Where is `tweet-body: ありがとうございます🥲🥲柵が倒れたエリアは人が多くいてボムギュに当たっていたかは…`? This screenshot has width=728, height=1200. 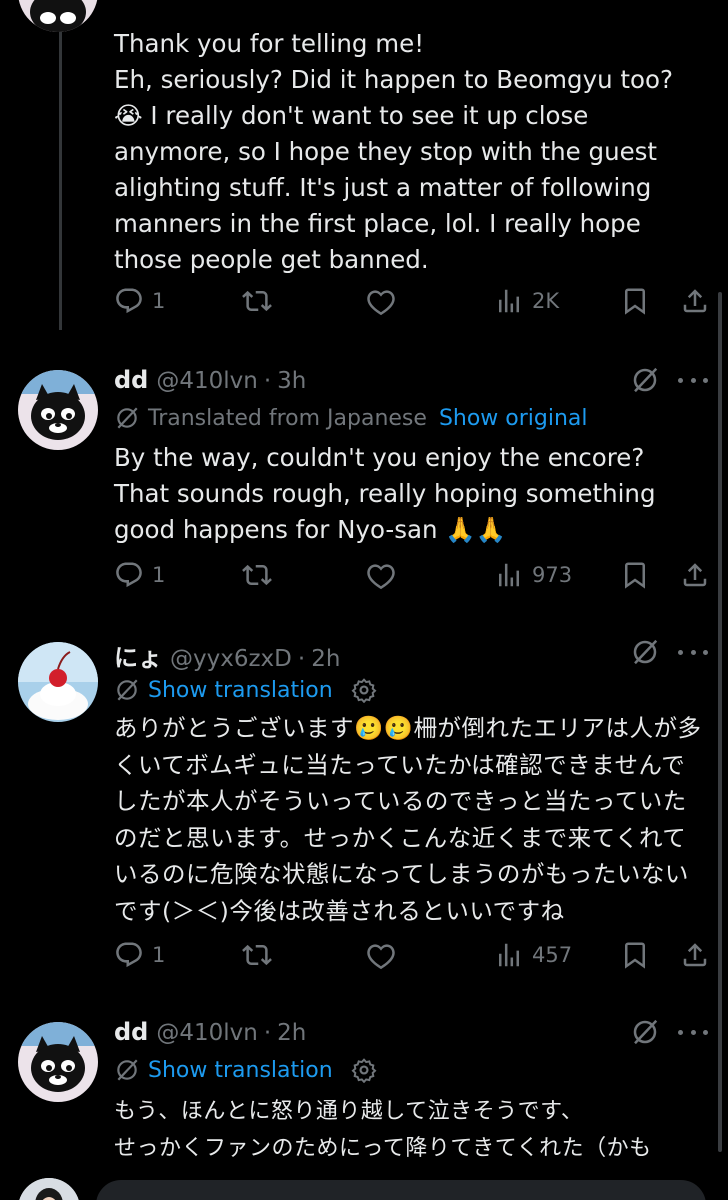
tweet-body: ありがとうございます🥲🥲柵が倒れたエリアは人が多くいてボムギュに当たっていたかは… is located at coordinates (408, 819).